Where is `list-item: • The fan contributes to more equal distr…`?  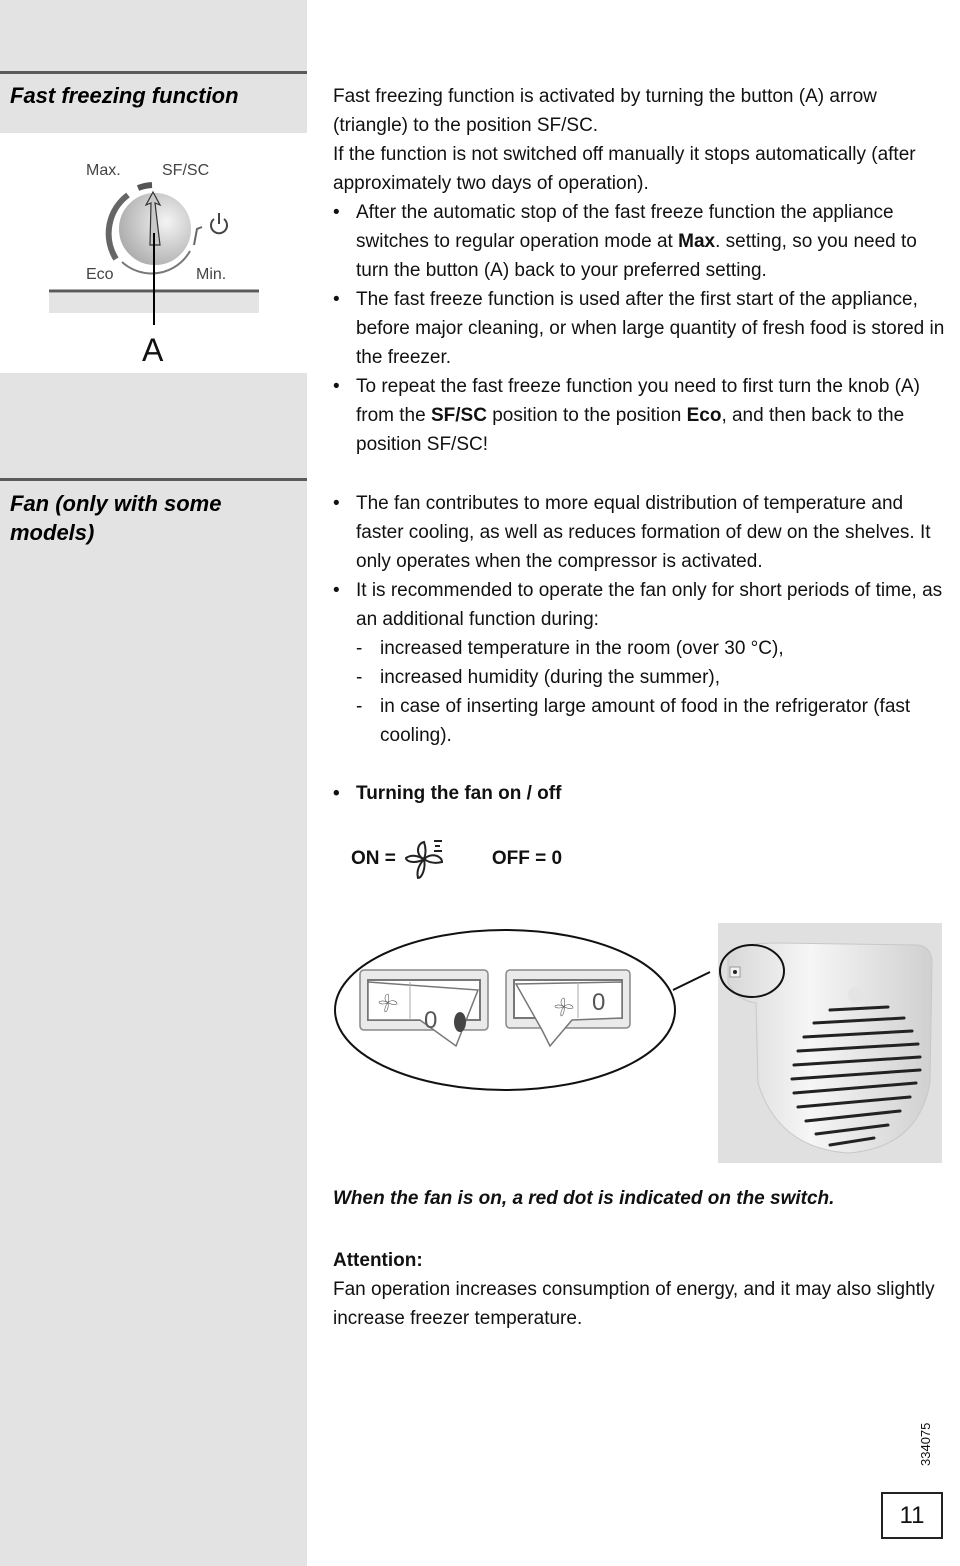
list-item: • The fan contributes to more equal distr… is located at coordinates (632, 532).